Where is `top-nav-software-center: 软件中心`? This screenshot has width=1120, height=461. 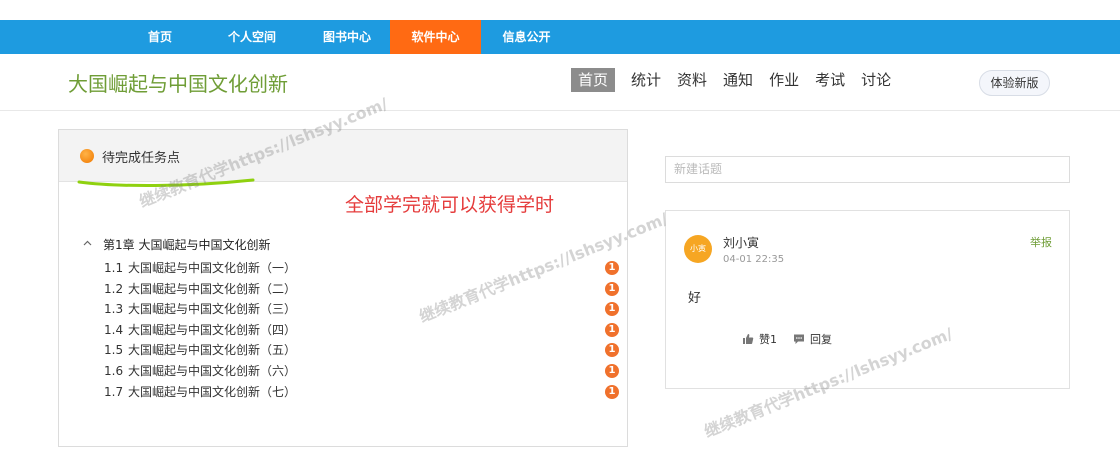
top-nav-software-center: 软件中心 is located at coordinates (435, 37).